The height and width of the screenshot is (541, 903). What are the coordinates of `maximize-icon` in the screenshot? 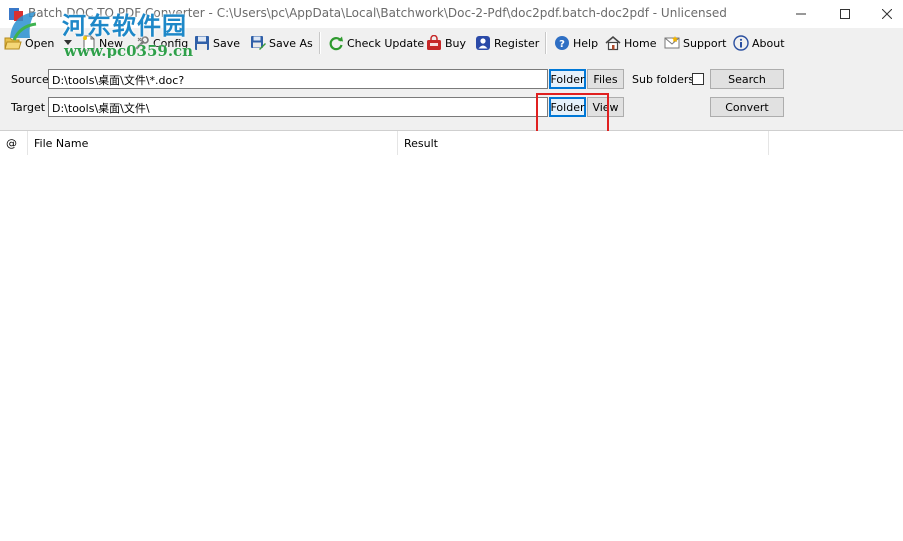 It's located at (845, 14).